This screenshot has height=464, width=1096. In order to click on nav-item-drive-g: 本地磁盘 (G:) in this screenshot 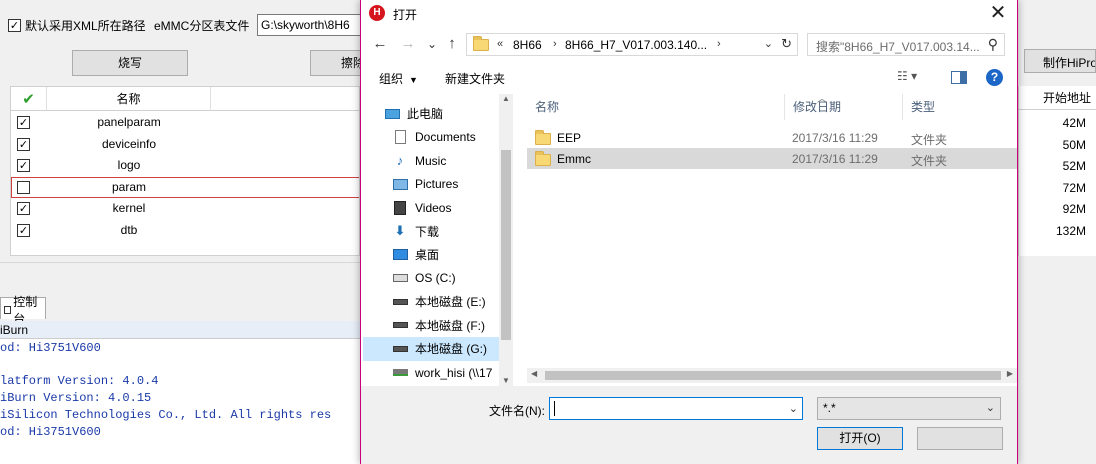, I will do `click(431, 349)`.